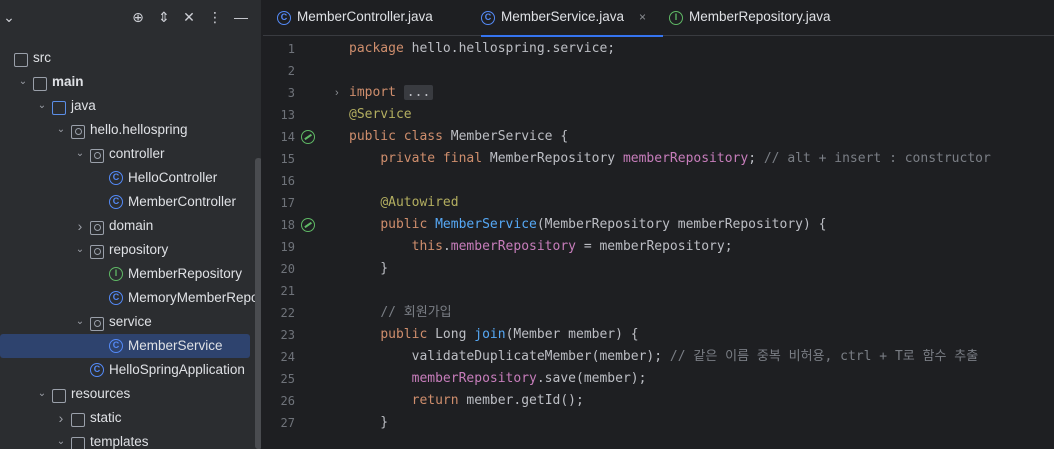  What do you see at coordinates (128, 274) in the screenshot?
I see `tree-item-memberrepository: I MemberRepository` at bounding box center [128, 274].